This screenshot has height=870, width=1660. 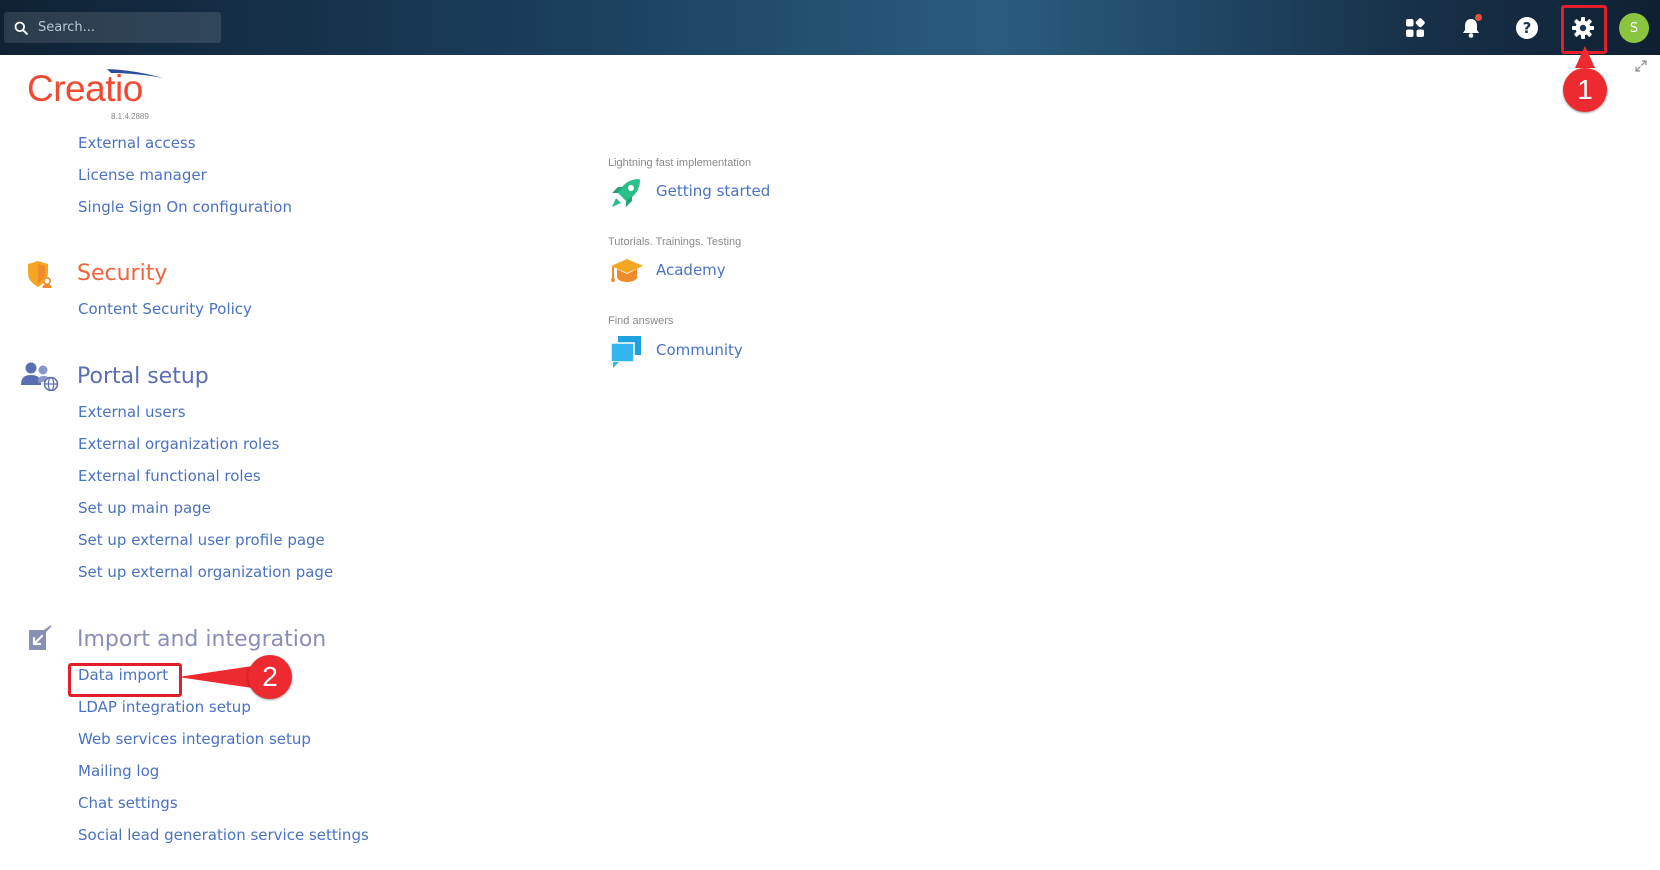 What do you see at coordinates (1585, 57) in the screenshot?
I see `callout-1-pointer` at bounding box center [1585, 57].